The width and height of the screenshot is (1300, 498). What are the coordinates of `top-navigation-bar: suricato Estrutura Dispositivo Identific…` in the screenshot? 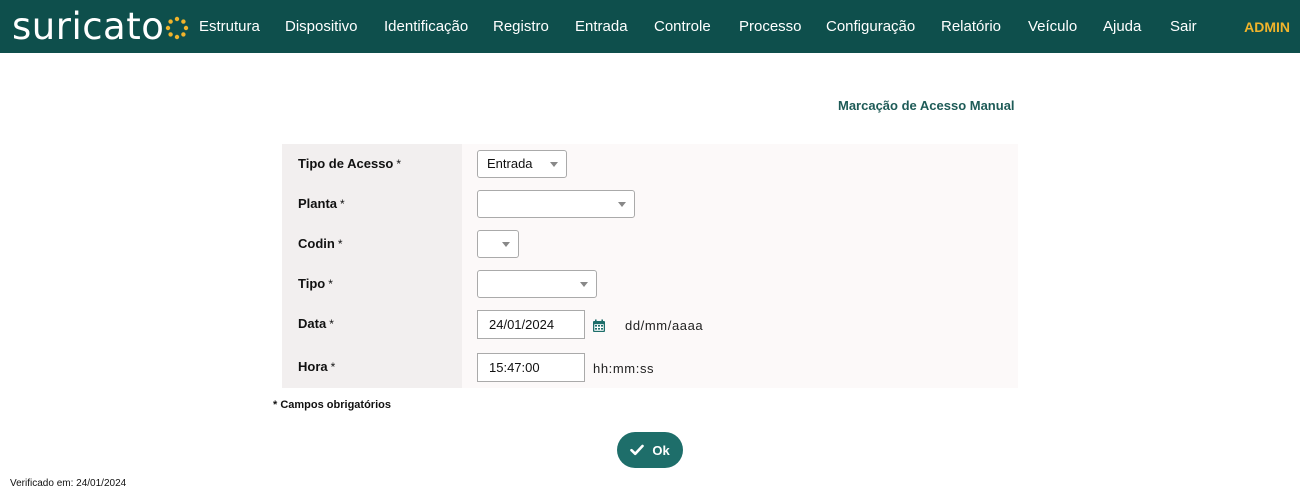 It's located at (650, 26).